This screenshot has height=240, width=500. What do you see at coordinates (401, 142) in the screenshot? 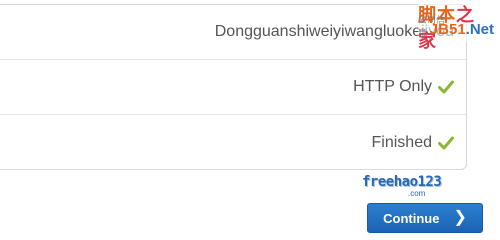
I see `finished-label: Finished` at bounding box center [401, 142].